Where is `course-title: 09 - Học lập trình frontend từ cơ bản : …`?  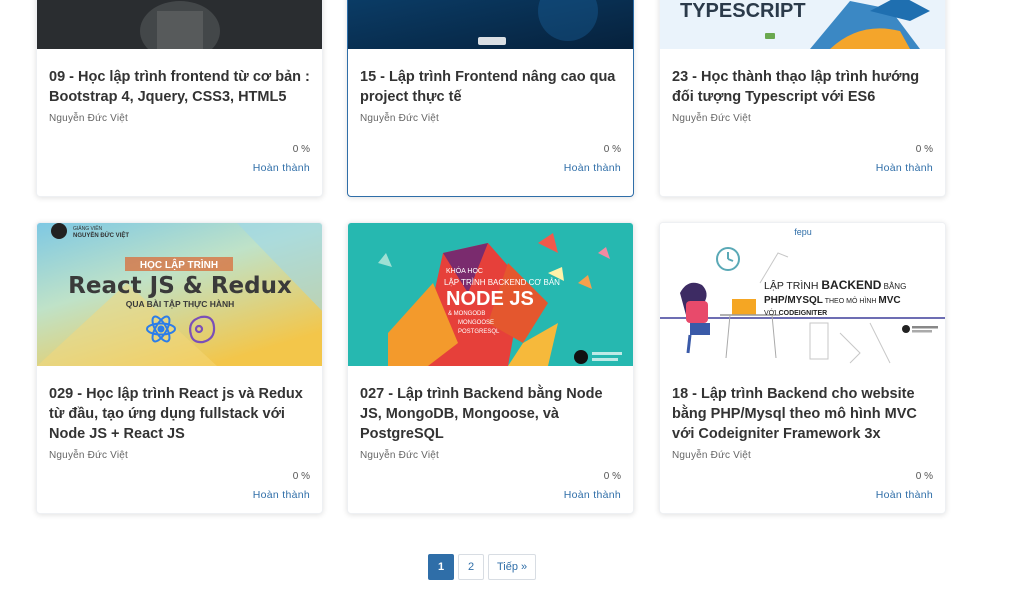 course-title: 09 - Học lập trình frontend từ cơ bản : … is located at coordinates (179, 87).